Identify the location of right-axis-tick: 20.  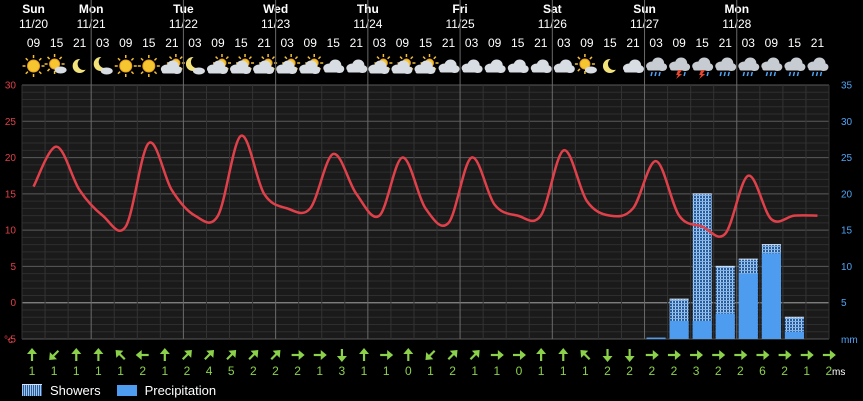
(847, 194).